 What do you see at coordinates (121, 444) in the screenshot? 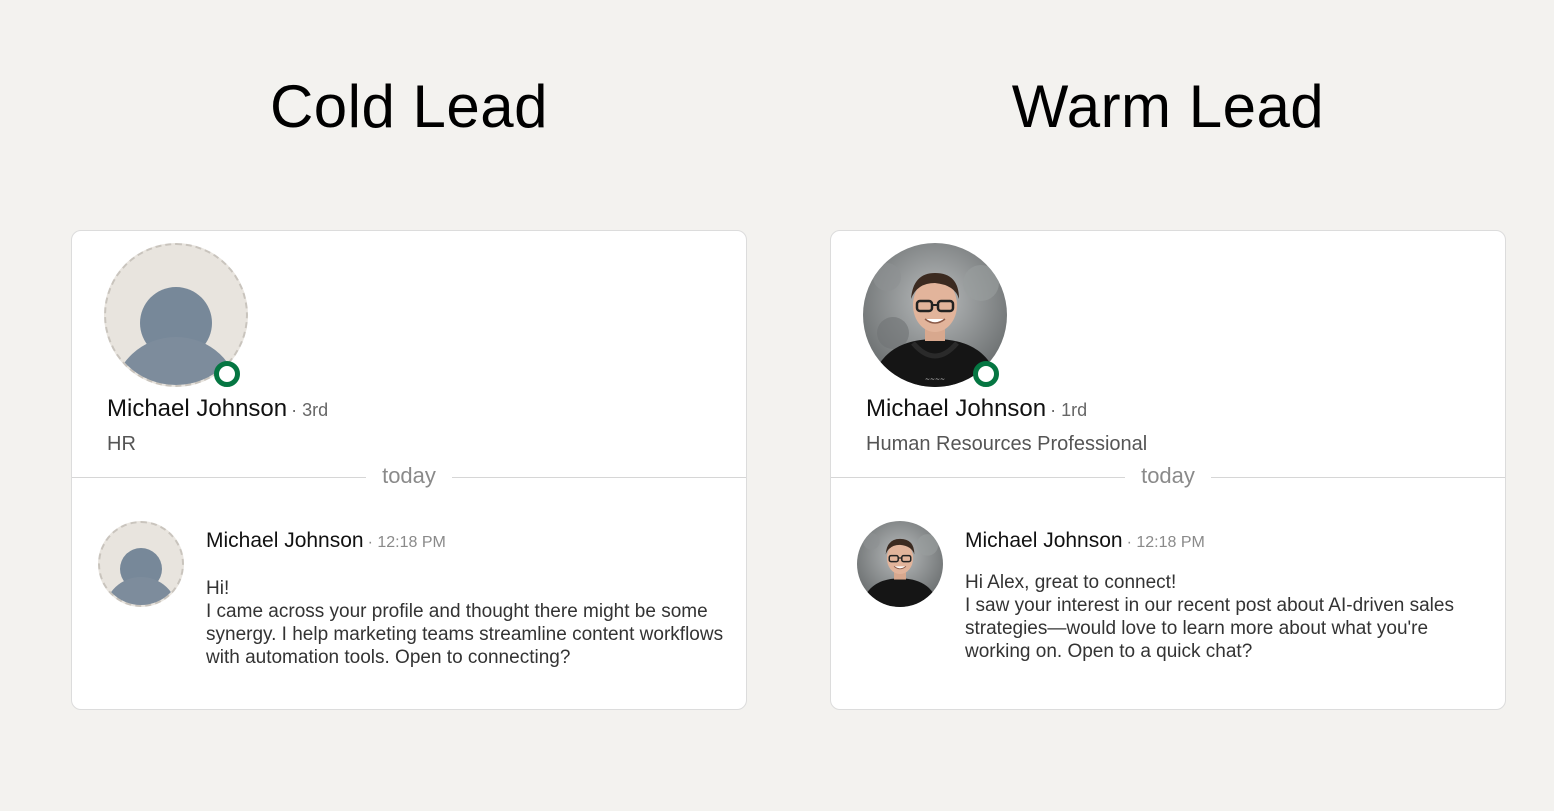
I see `profile-headline: HR` at bounding box center [121, 444].